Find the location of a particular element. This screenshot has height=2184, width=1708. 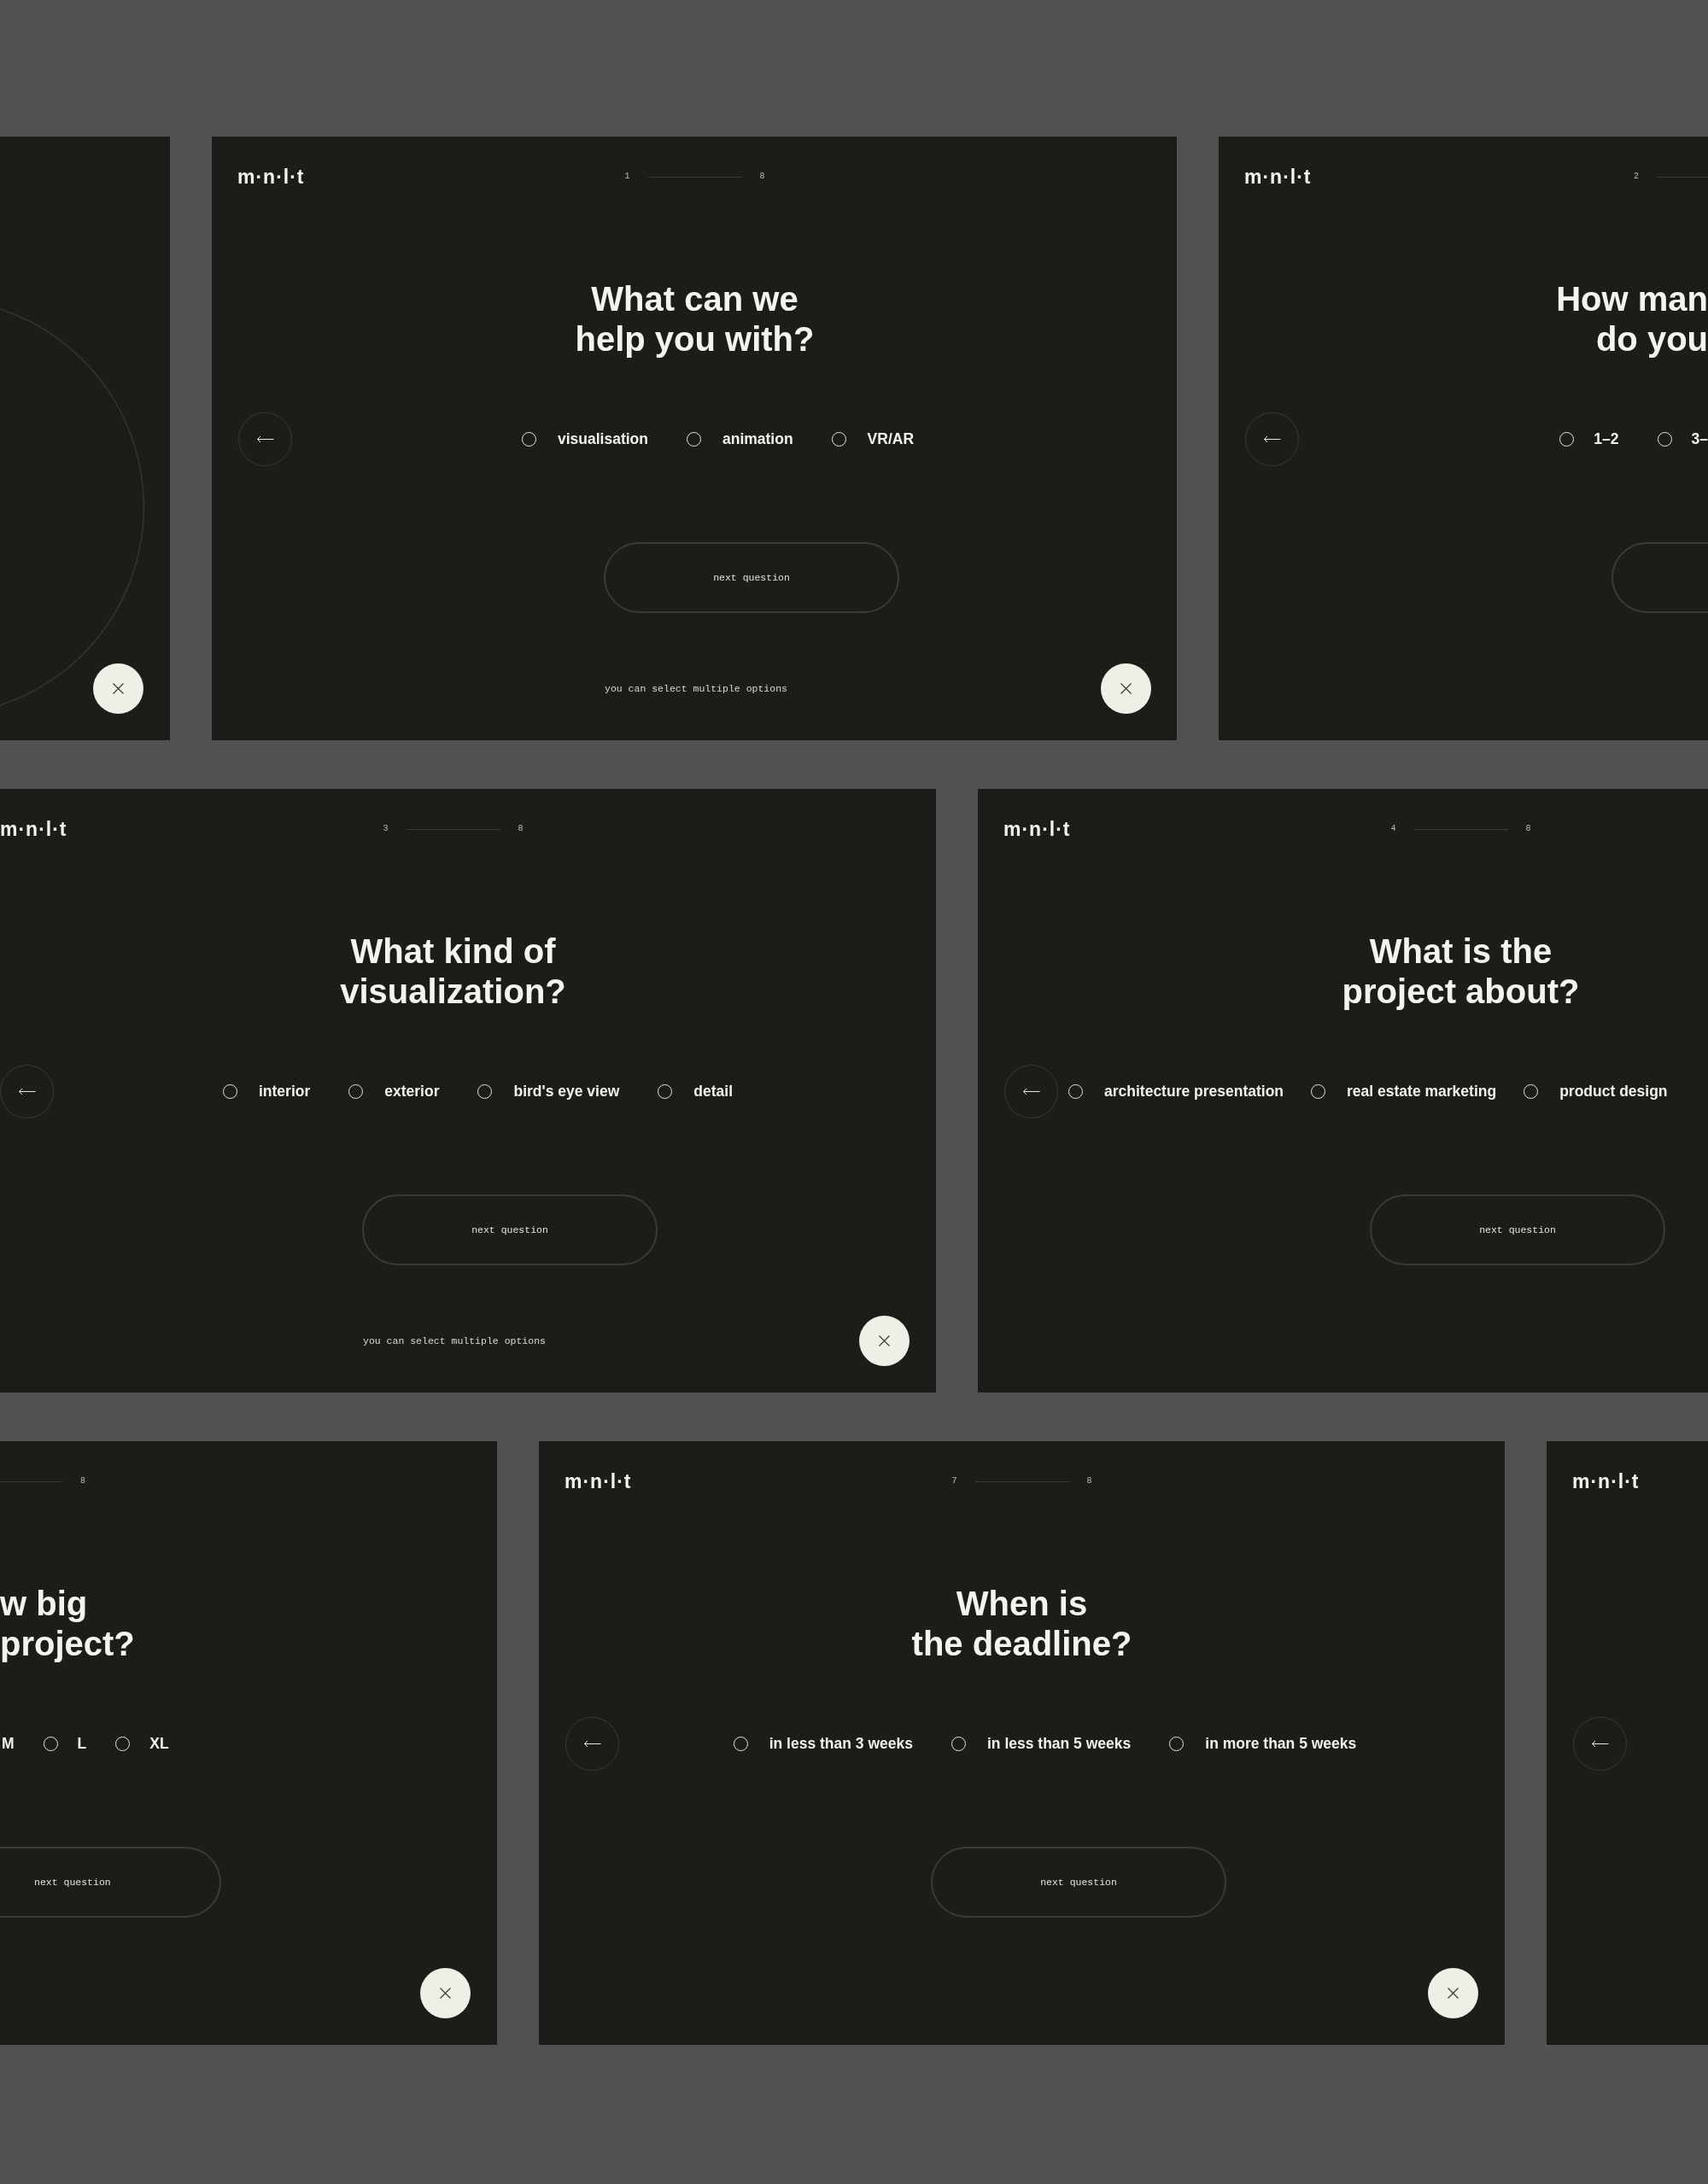

answer-option: M is located at coordinates (8, 1744).